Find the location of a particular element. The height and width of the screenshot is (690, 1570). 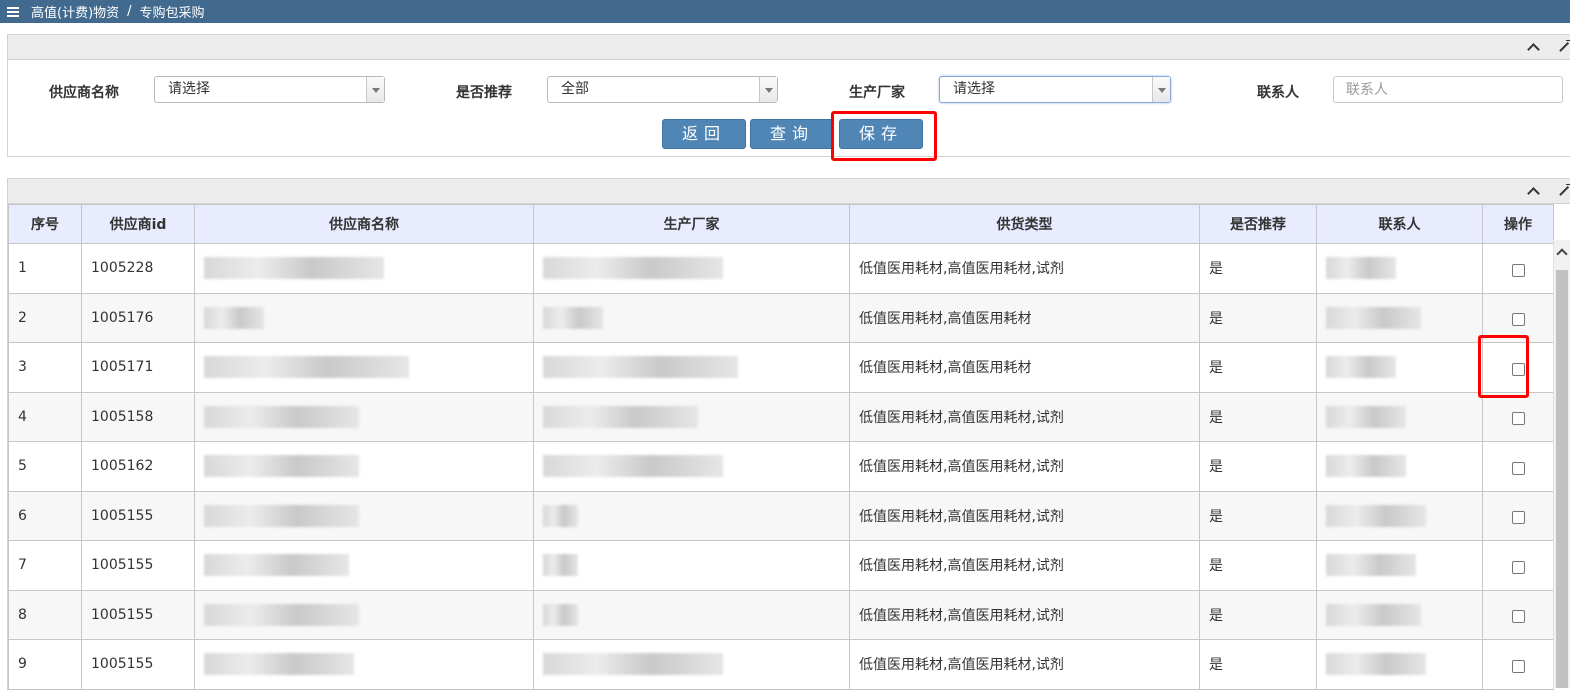

table-row: 4 1005158 低值医用耗材,高值医用耗材,试剂是 is located at coordinates (781, 416).